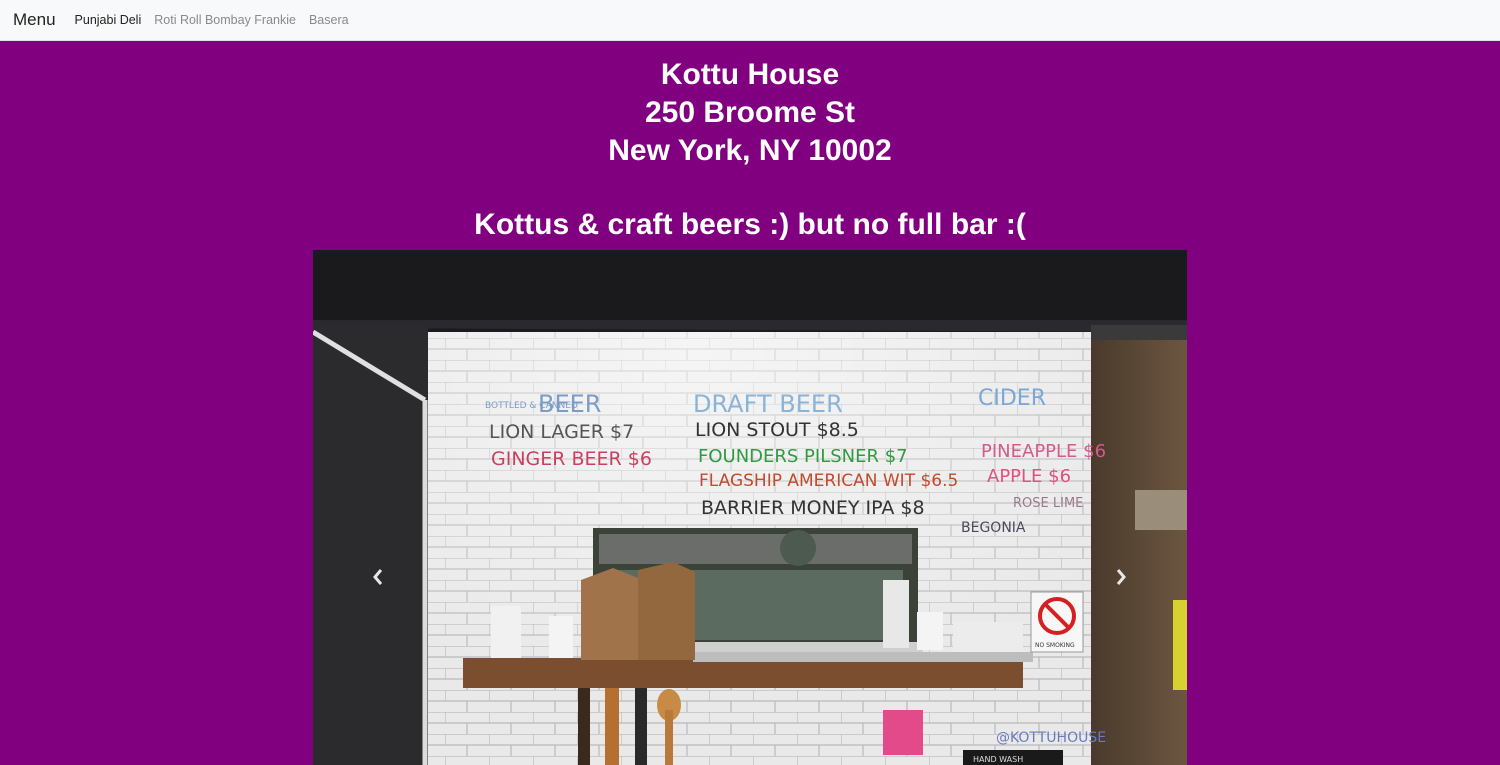 The width and height of the screenshot is (1500, 765). What do you see at coordinates (571, 459) in the screenshot?
I see `svg-text: GINGER BEER $6` at bounding box center [571, 459].